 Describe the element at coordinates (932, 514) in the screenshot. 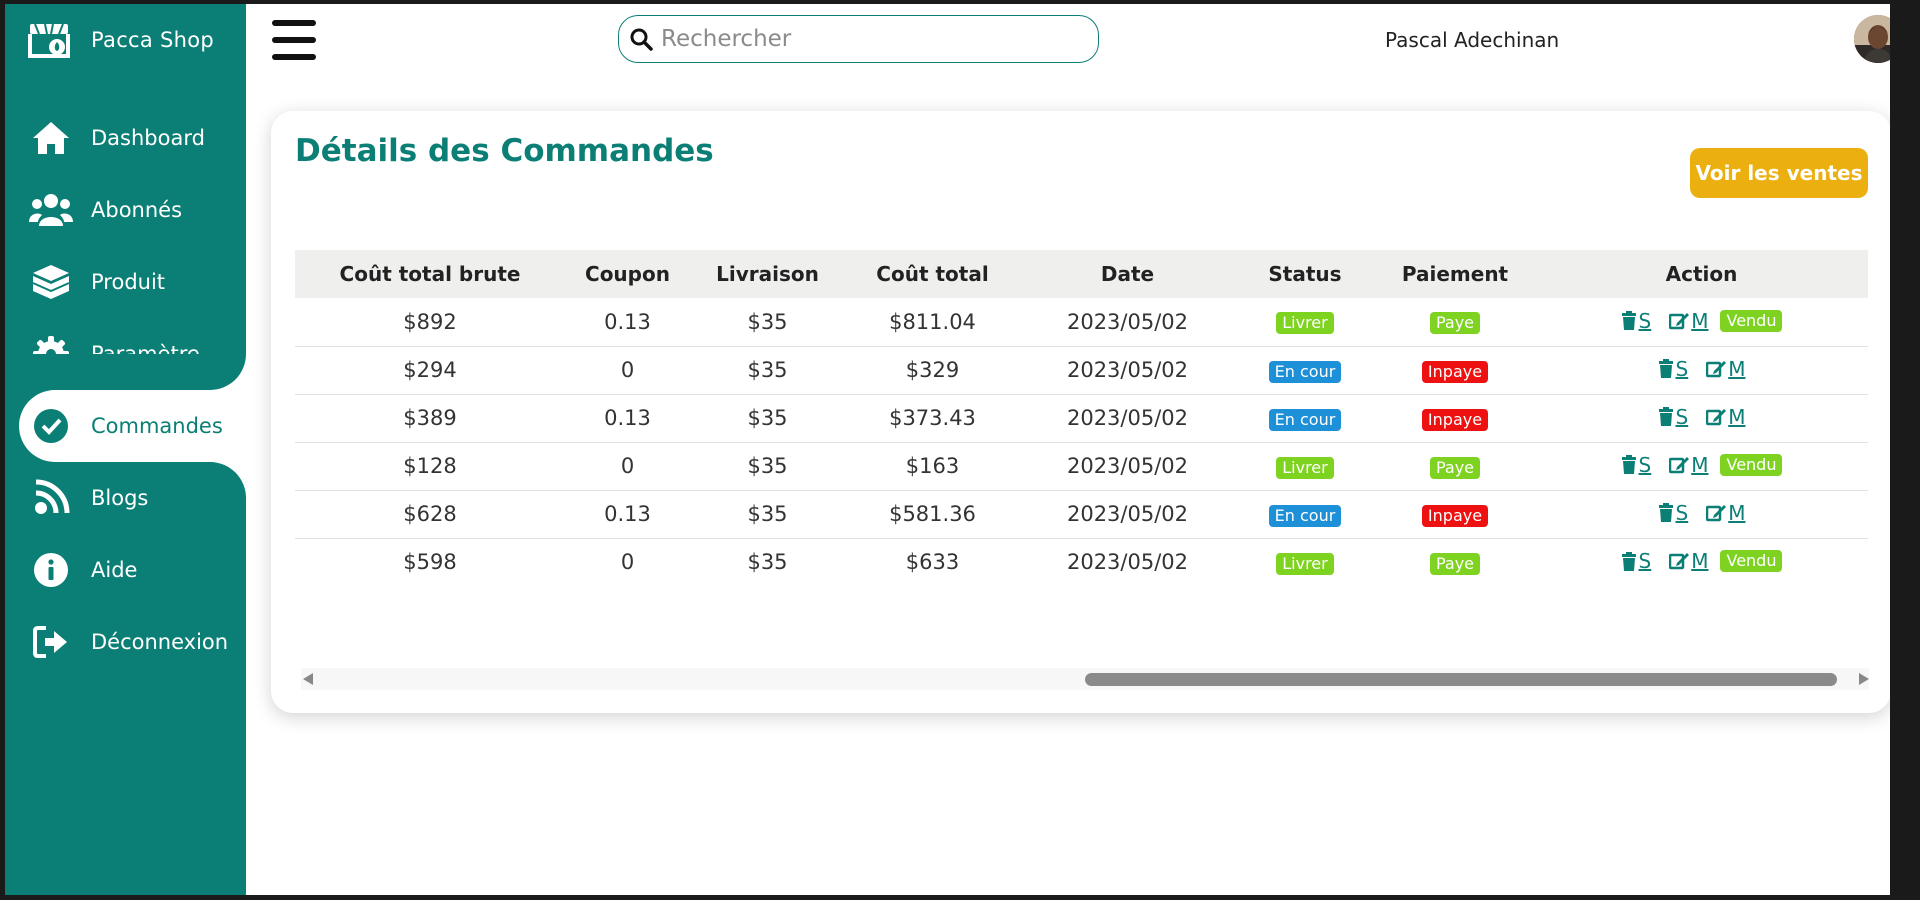

I see `total-cost-cell: $581.36` at that location.